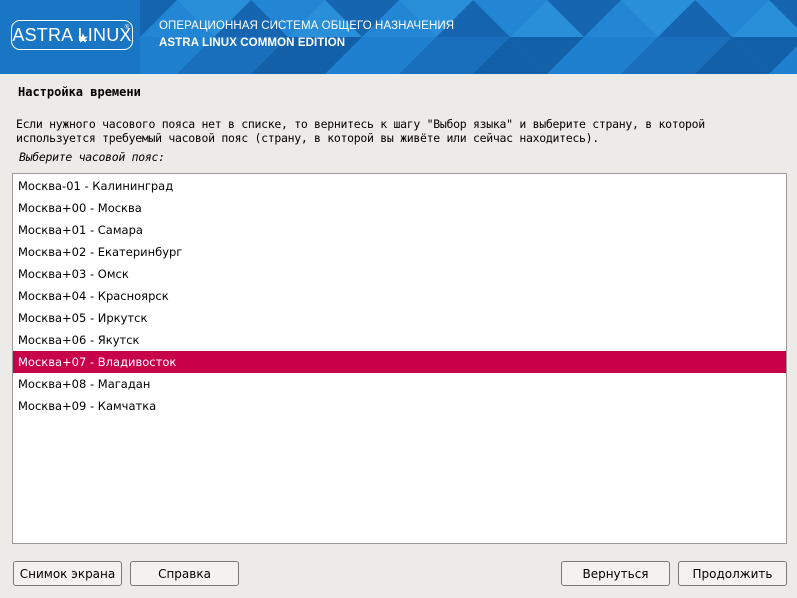 The height and width of the screenshot is (598, 797). Describe the element at coordinates (399, 230) in the screenshot. I see `timezone-option: Москва+01 - Самара` at that location.